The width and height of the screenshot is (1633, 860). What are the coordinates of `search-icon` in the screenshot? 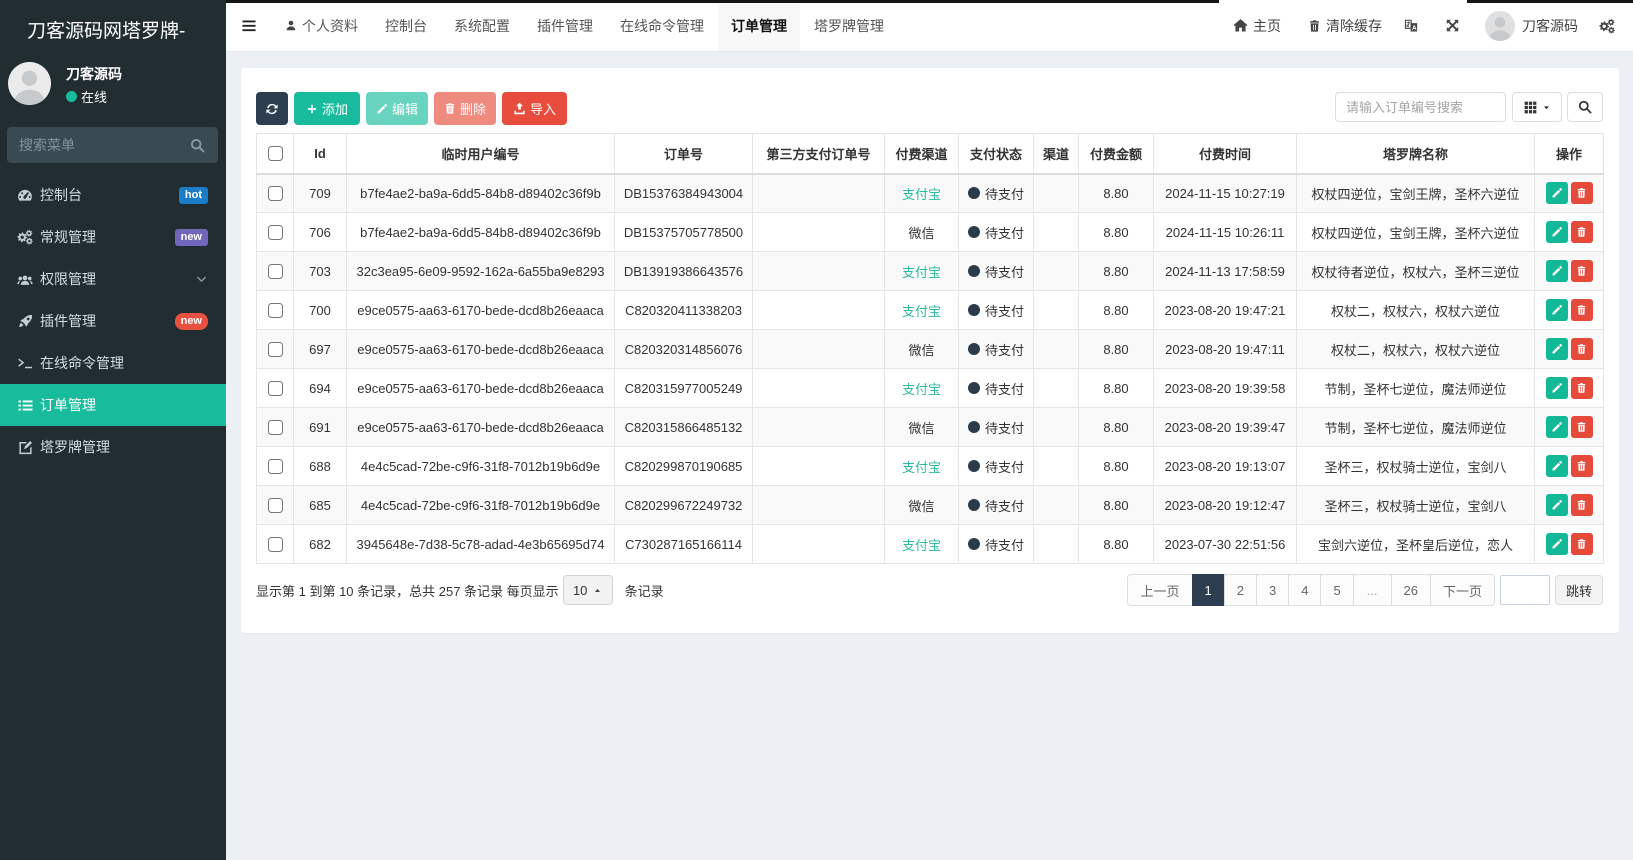 It's located at (197, 145).